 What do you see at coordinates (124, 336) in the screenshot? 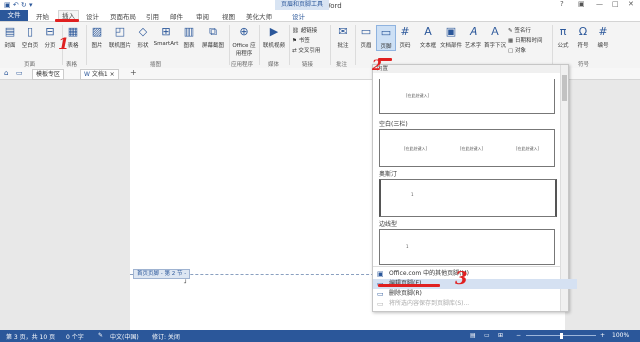
I see `language-status: 中文(中国)` at bounding box center [124, 336].